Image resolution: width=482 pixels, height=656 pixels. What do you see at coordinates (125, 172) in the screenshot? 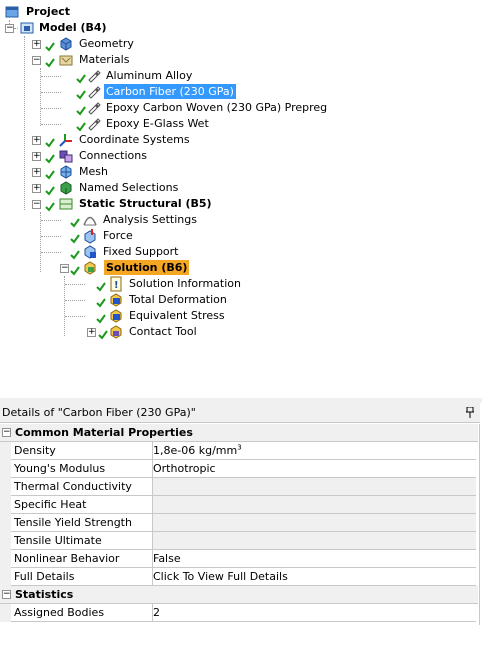
I see `tree-item-mesh: + Mesh` at bounding box center [125, 172].